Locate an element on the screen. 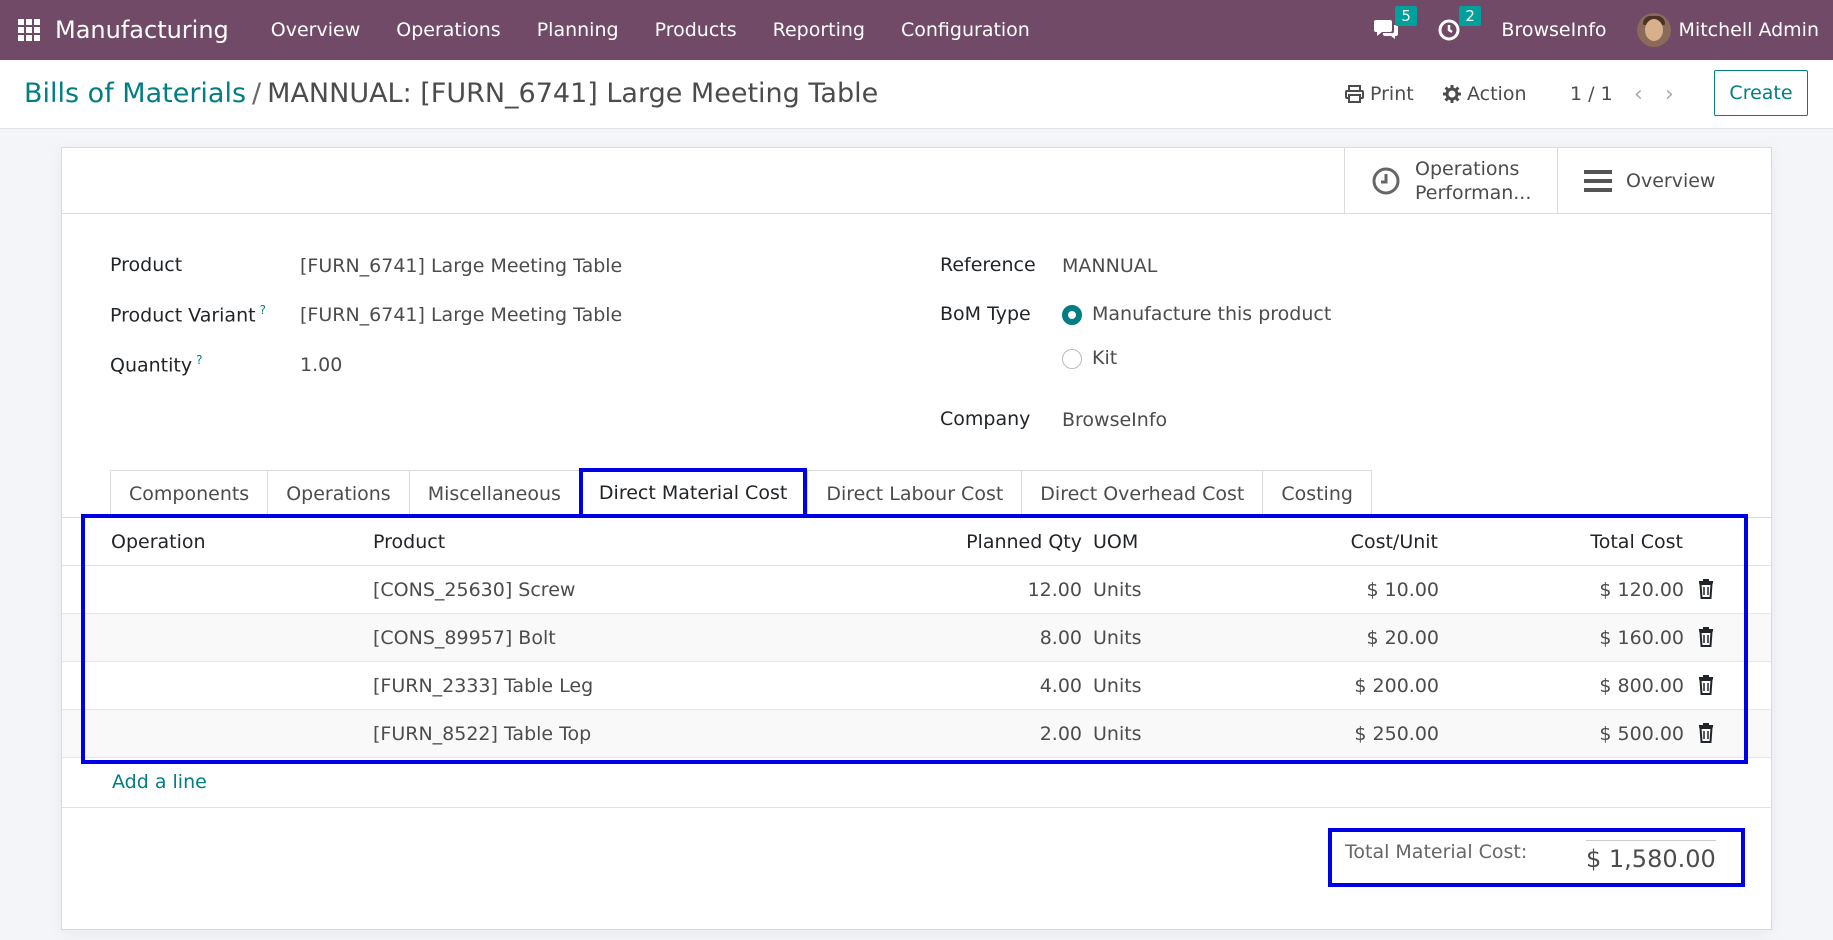 The width and height of the screenshot is (1833, 940). bom-type-kit-radio is located at coordinates (1072, 359).